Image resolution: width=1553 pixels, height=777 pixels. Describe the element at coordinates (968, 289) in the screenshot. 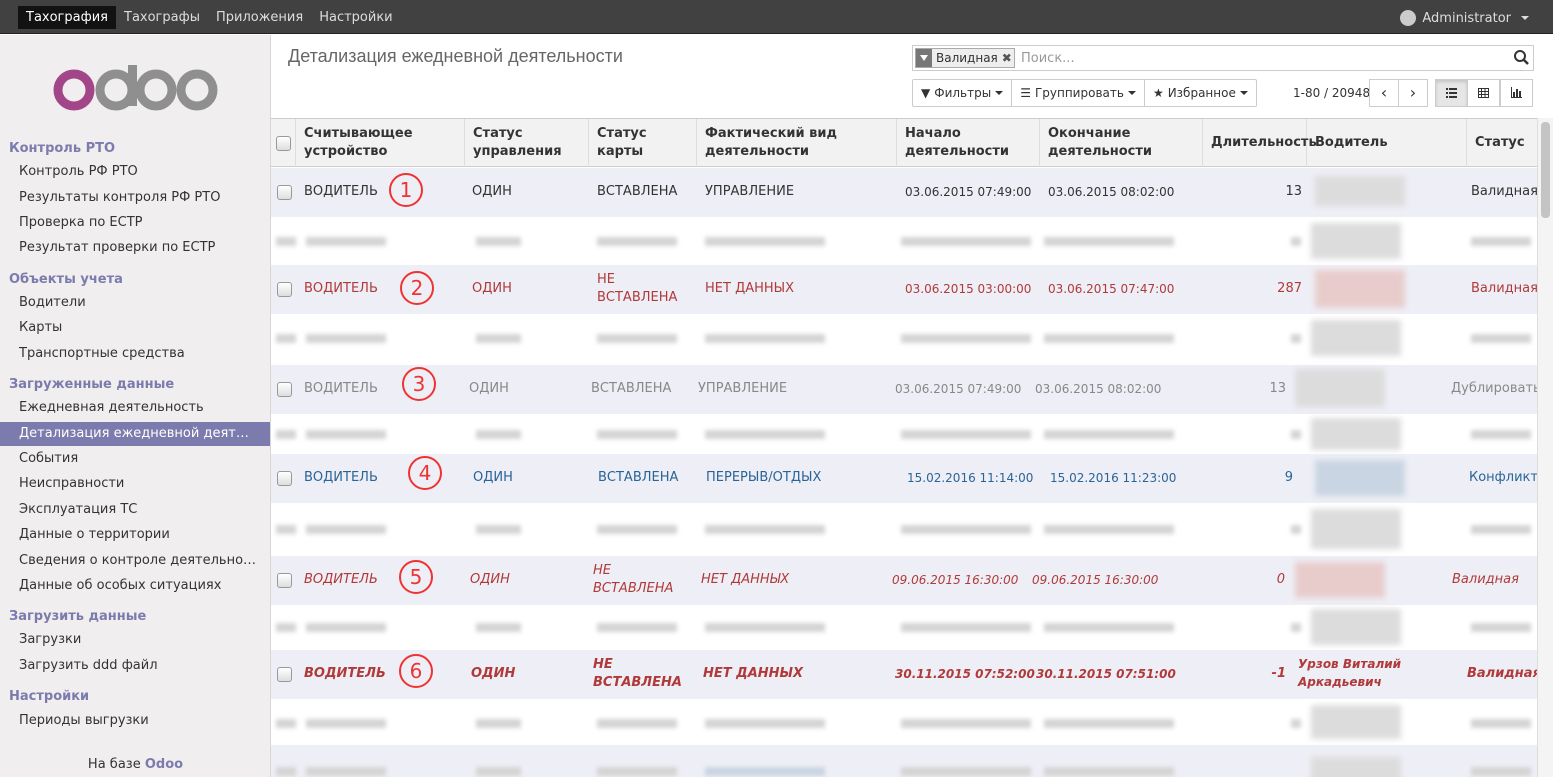

I see `cell-start: 03.06.2015 03:00:00` at that location.